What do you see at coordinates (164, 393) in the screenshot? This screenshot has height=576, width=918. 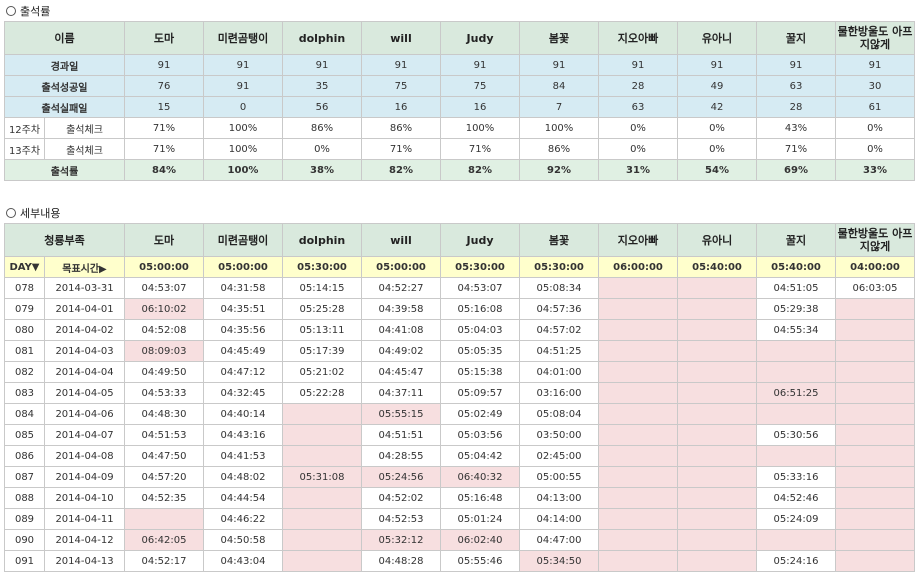 I see `checkin-time-cell: 04:53:33` at bounding box center [164, 393].